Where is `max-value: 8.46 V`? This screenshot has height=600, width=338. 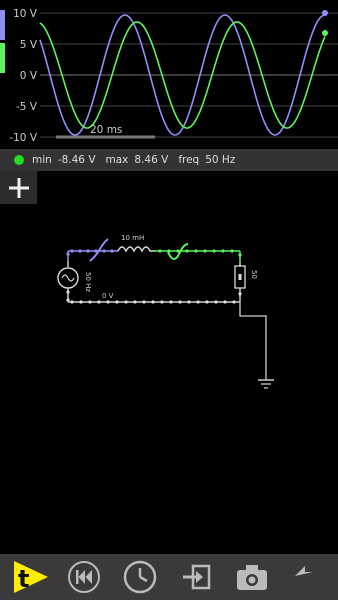 max-value: 8.46 V is located at coordinates (151, 160).